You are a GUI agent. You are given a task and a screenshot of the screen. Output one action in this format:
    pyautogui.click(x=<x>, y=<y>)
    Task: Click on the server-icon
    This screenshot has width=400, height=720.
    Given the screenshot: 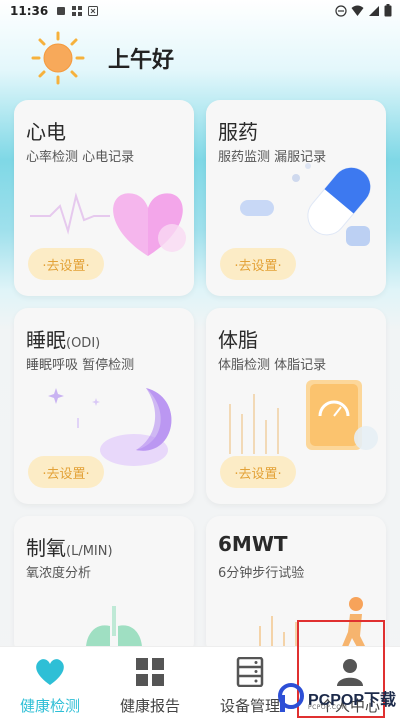 What is the action you would take?
    pyautogui.click(x=250, y=672)
    